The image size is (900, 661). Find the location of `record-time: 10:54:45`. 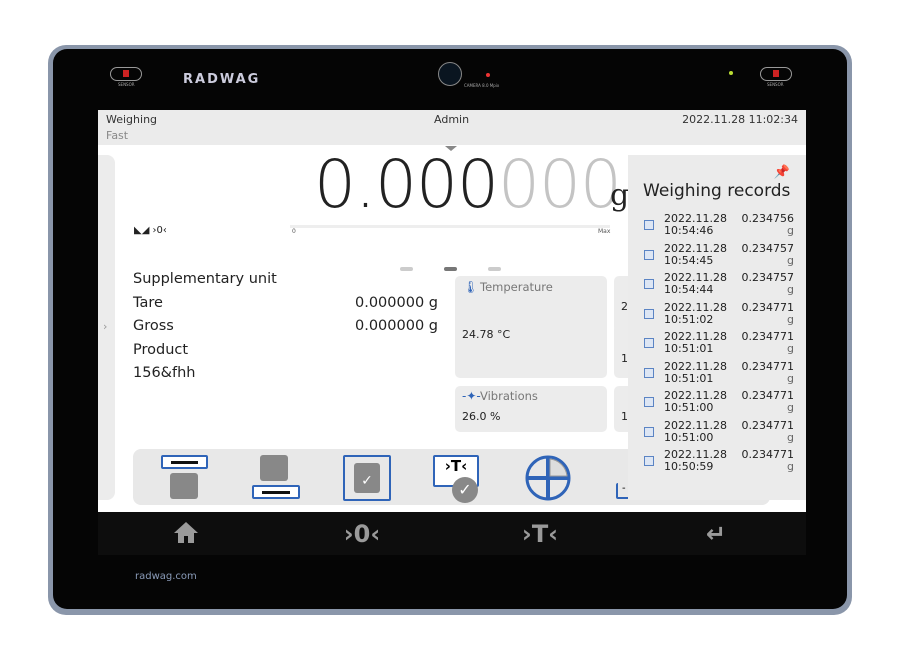

record-time: 10:54:45 is located at coordinates (689, 260).